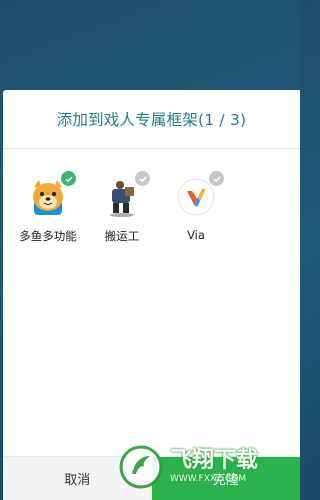 Image resolution: width=320 pixels, height=500 pixels. What do you see at coordinates (48, 236) in the screenshot?
I see `app-label: 多鱼多功能` at bounding box center [48, 236].